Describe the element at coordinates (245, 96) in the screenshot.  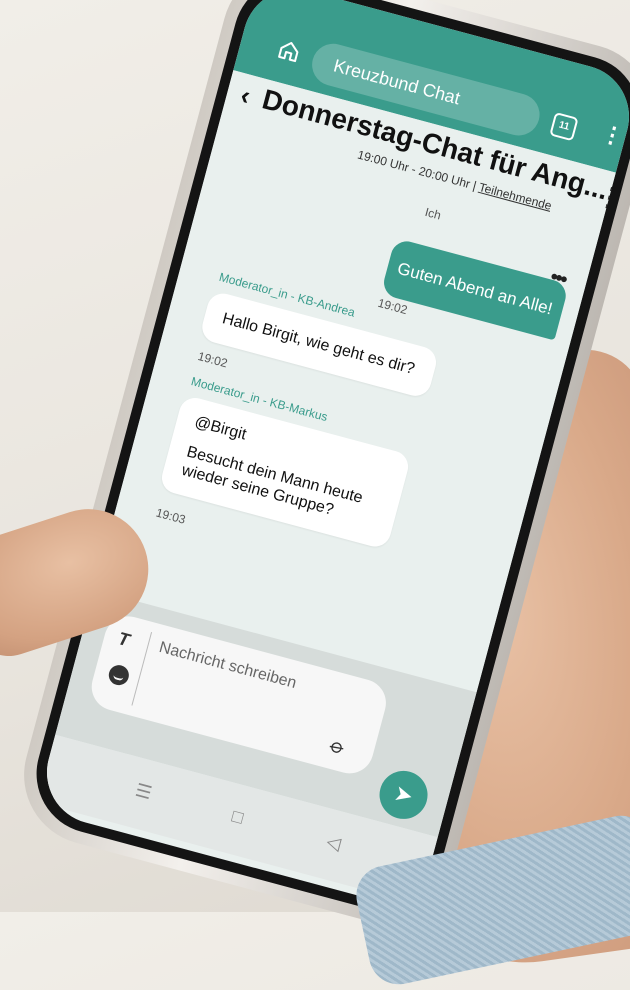
I see `chevron-left-icon: ‹` at that location.